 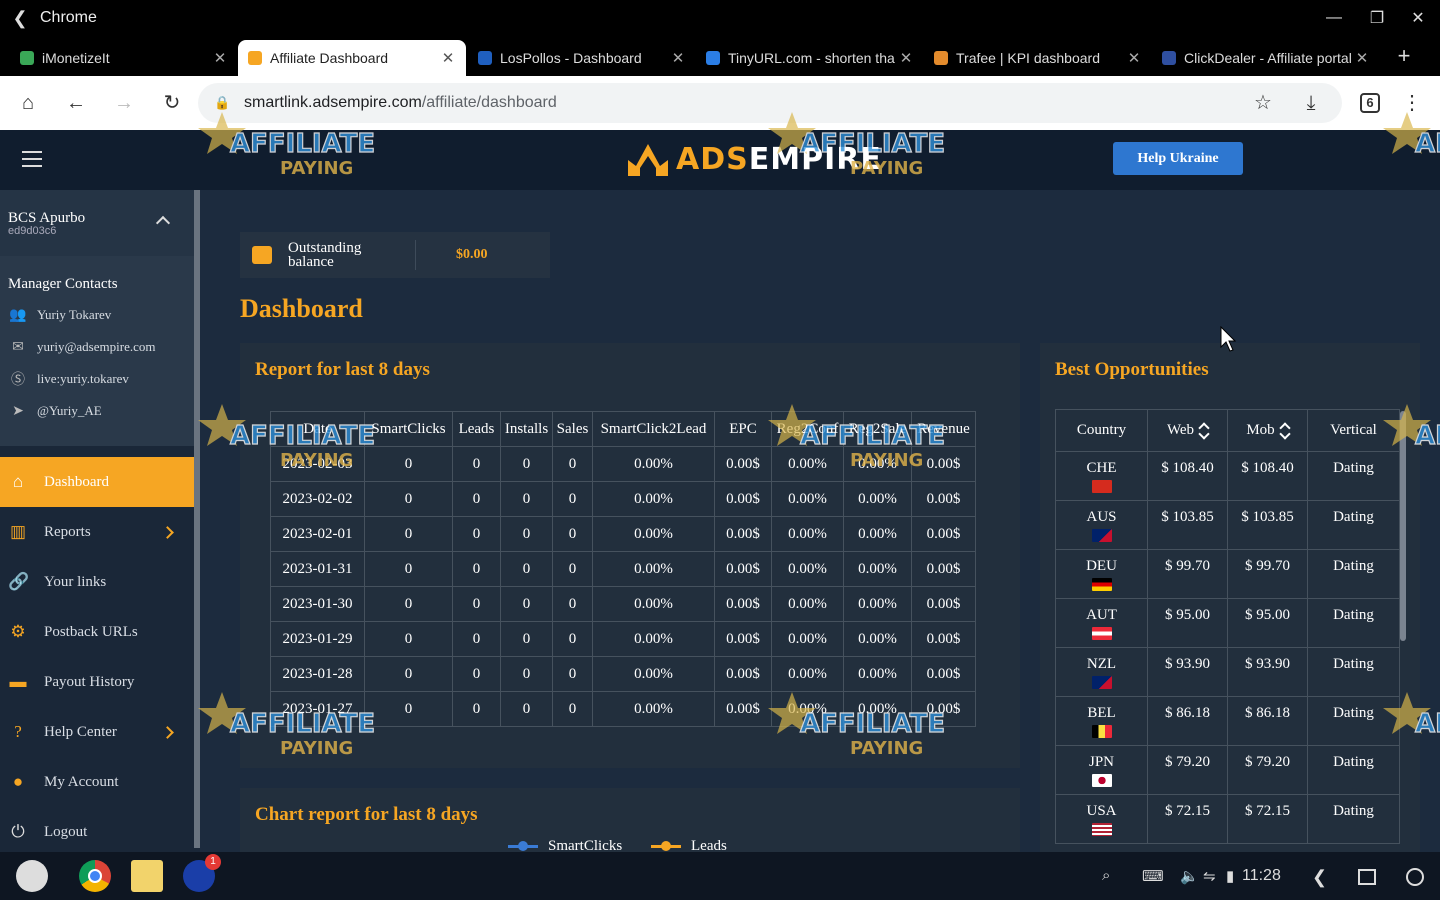 What do you see at coordinates (97, 832) in the screenshot?
I see `nav-logout: ⏻ Logout` at bounding box center [97, 832].